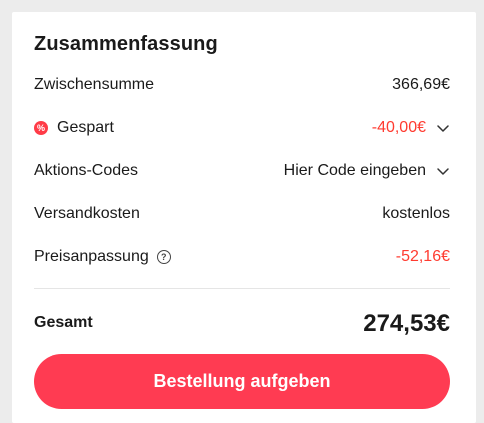  I want to click on promo-code-label: Aktions-Codes, so click(86, 170).